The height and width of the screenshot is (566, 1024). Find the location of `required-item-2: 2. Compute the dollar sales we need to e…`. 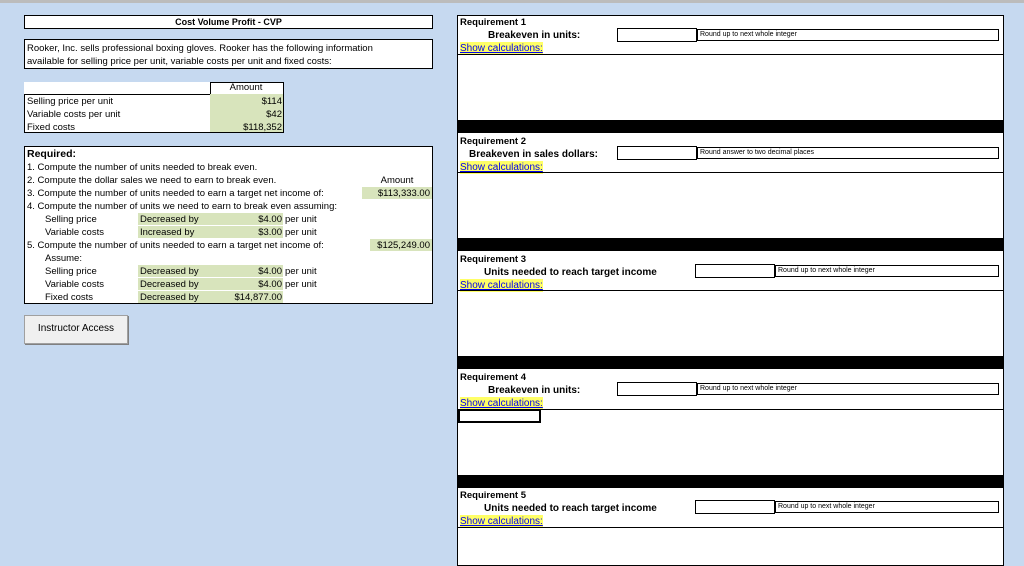

required-item-2: 2. Compute the dollar sales we need to e… is located at coordinates (152, 180).